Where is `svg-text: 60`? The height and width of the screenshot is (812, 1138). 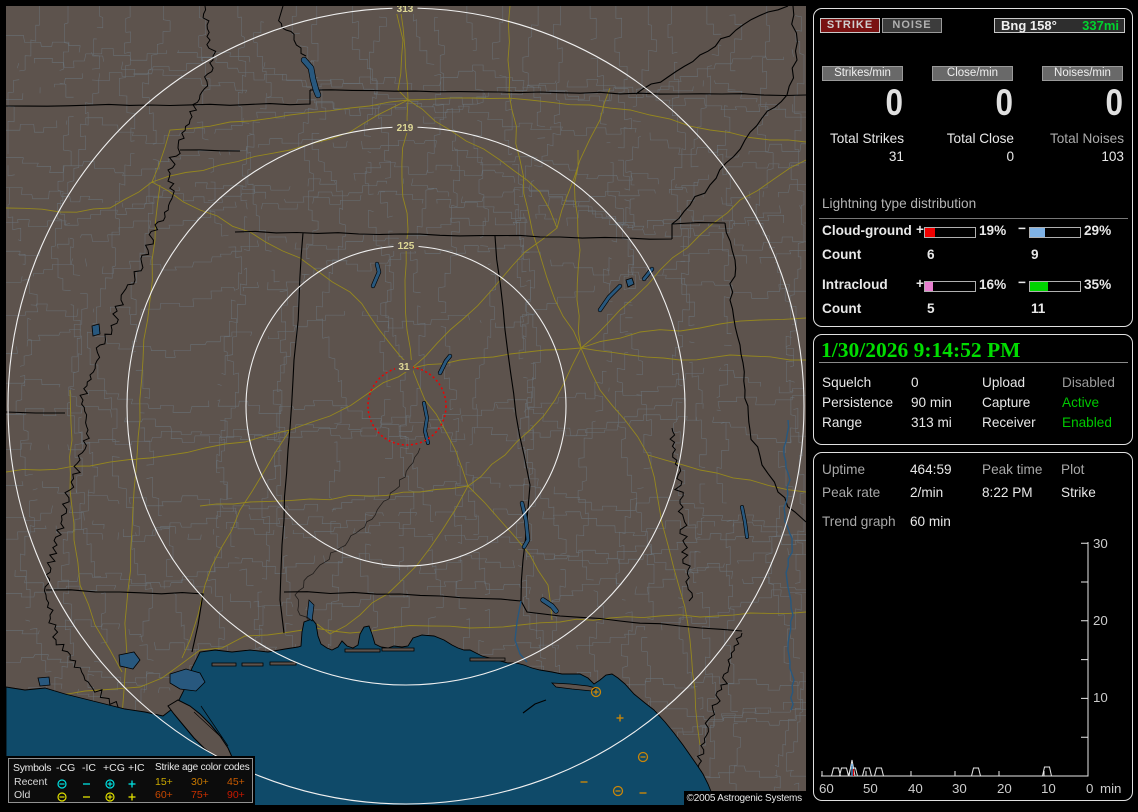 svg-text: 60 is located at coordinates (826, 788).